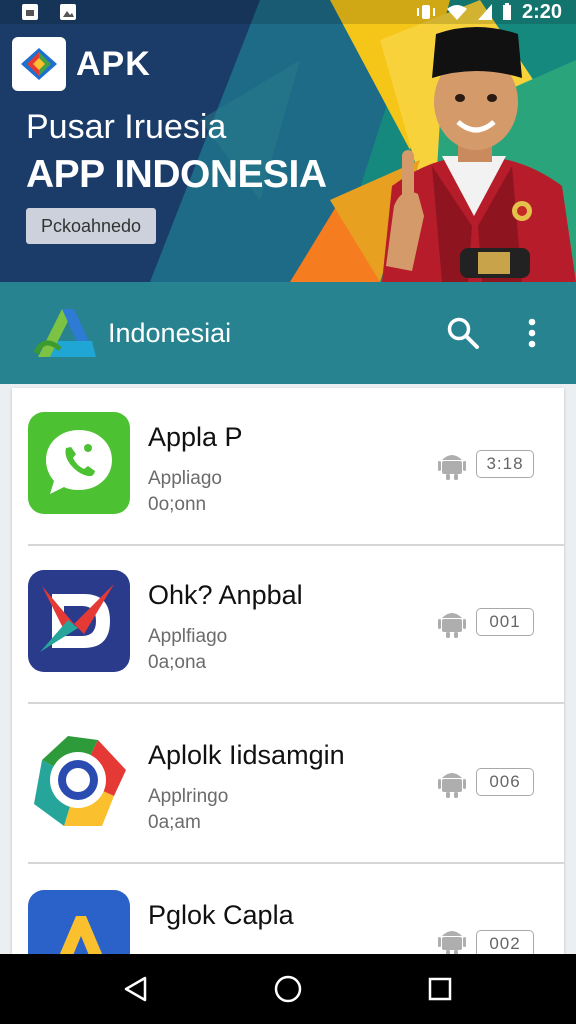 This screenshot has height=1024, width=576. I want to click on navigation-bar, so click(288, 989).